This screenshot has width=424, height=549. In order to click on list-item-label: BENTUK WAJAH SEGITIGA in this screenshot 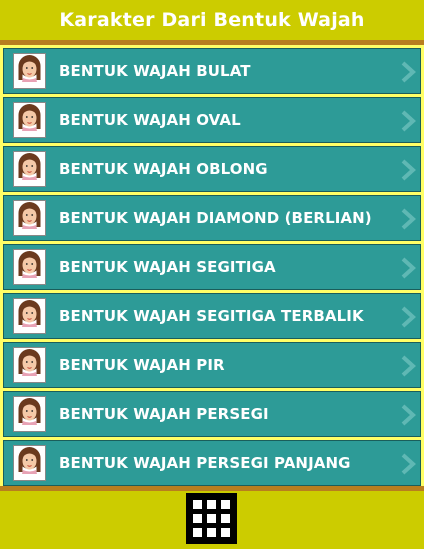, I will do `click(167, 267)`.